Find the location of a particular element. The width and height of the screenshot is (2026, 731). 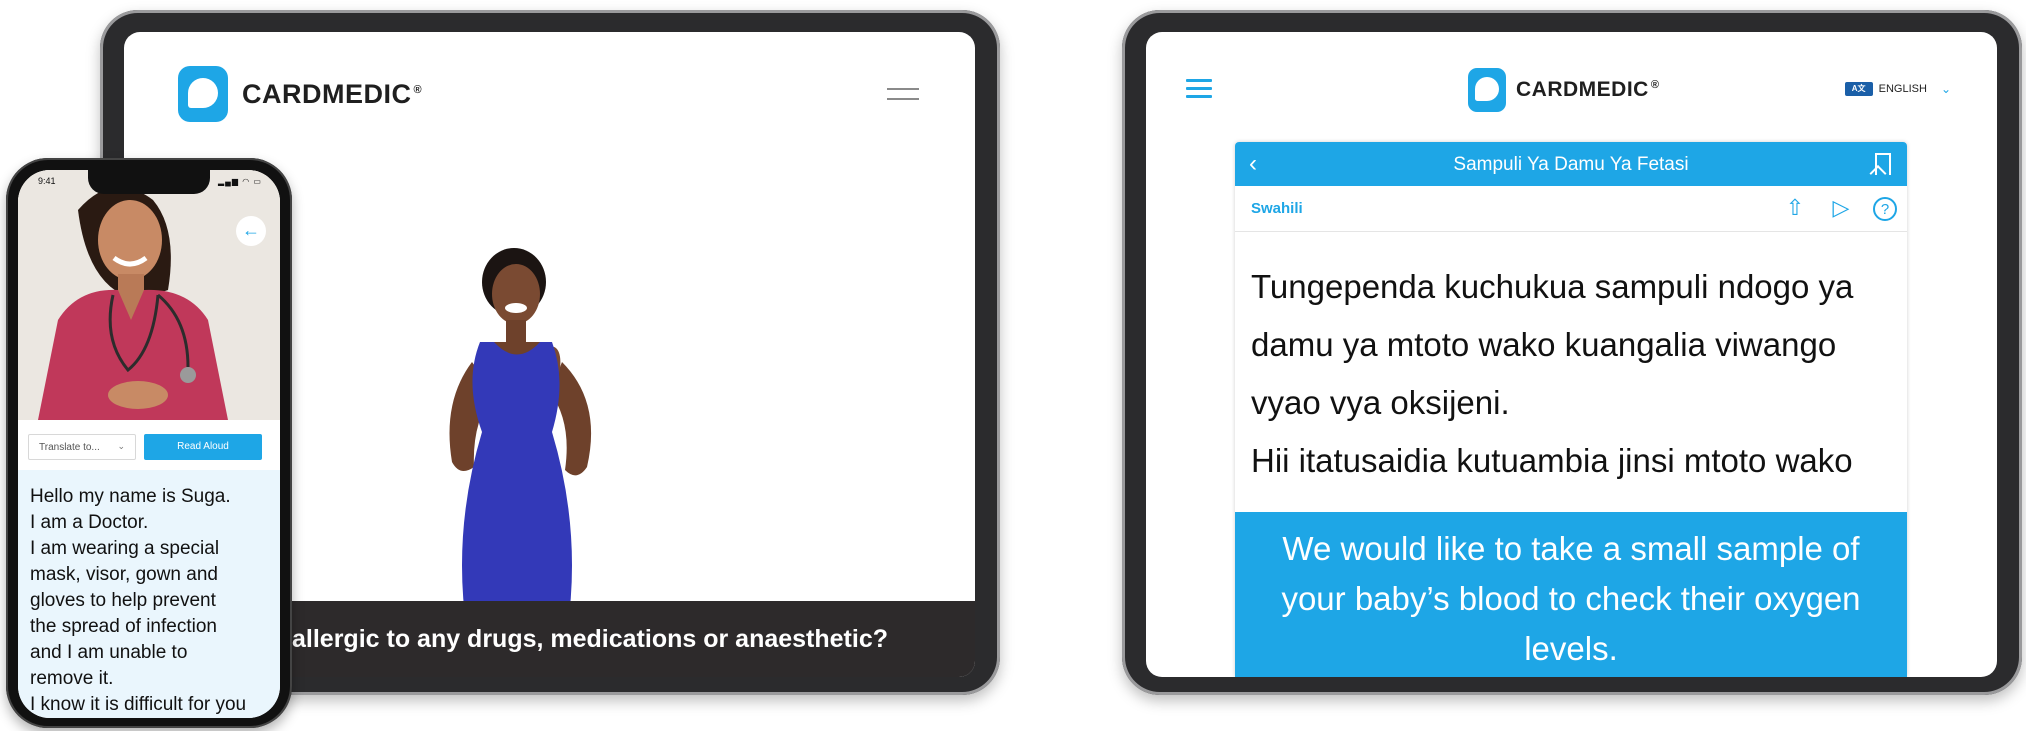

language-switcher: A文 ENGLISH ⌄ is located at coordinates (1897, 89).